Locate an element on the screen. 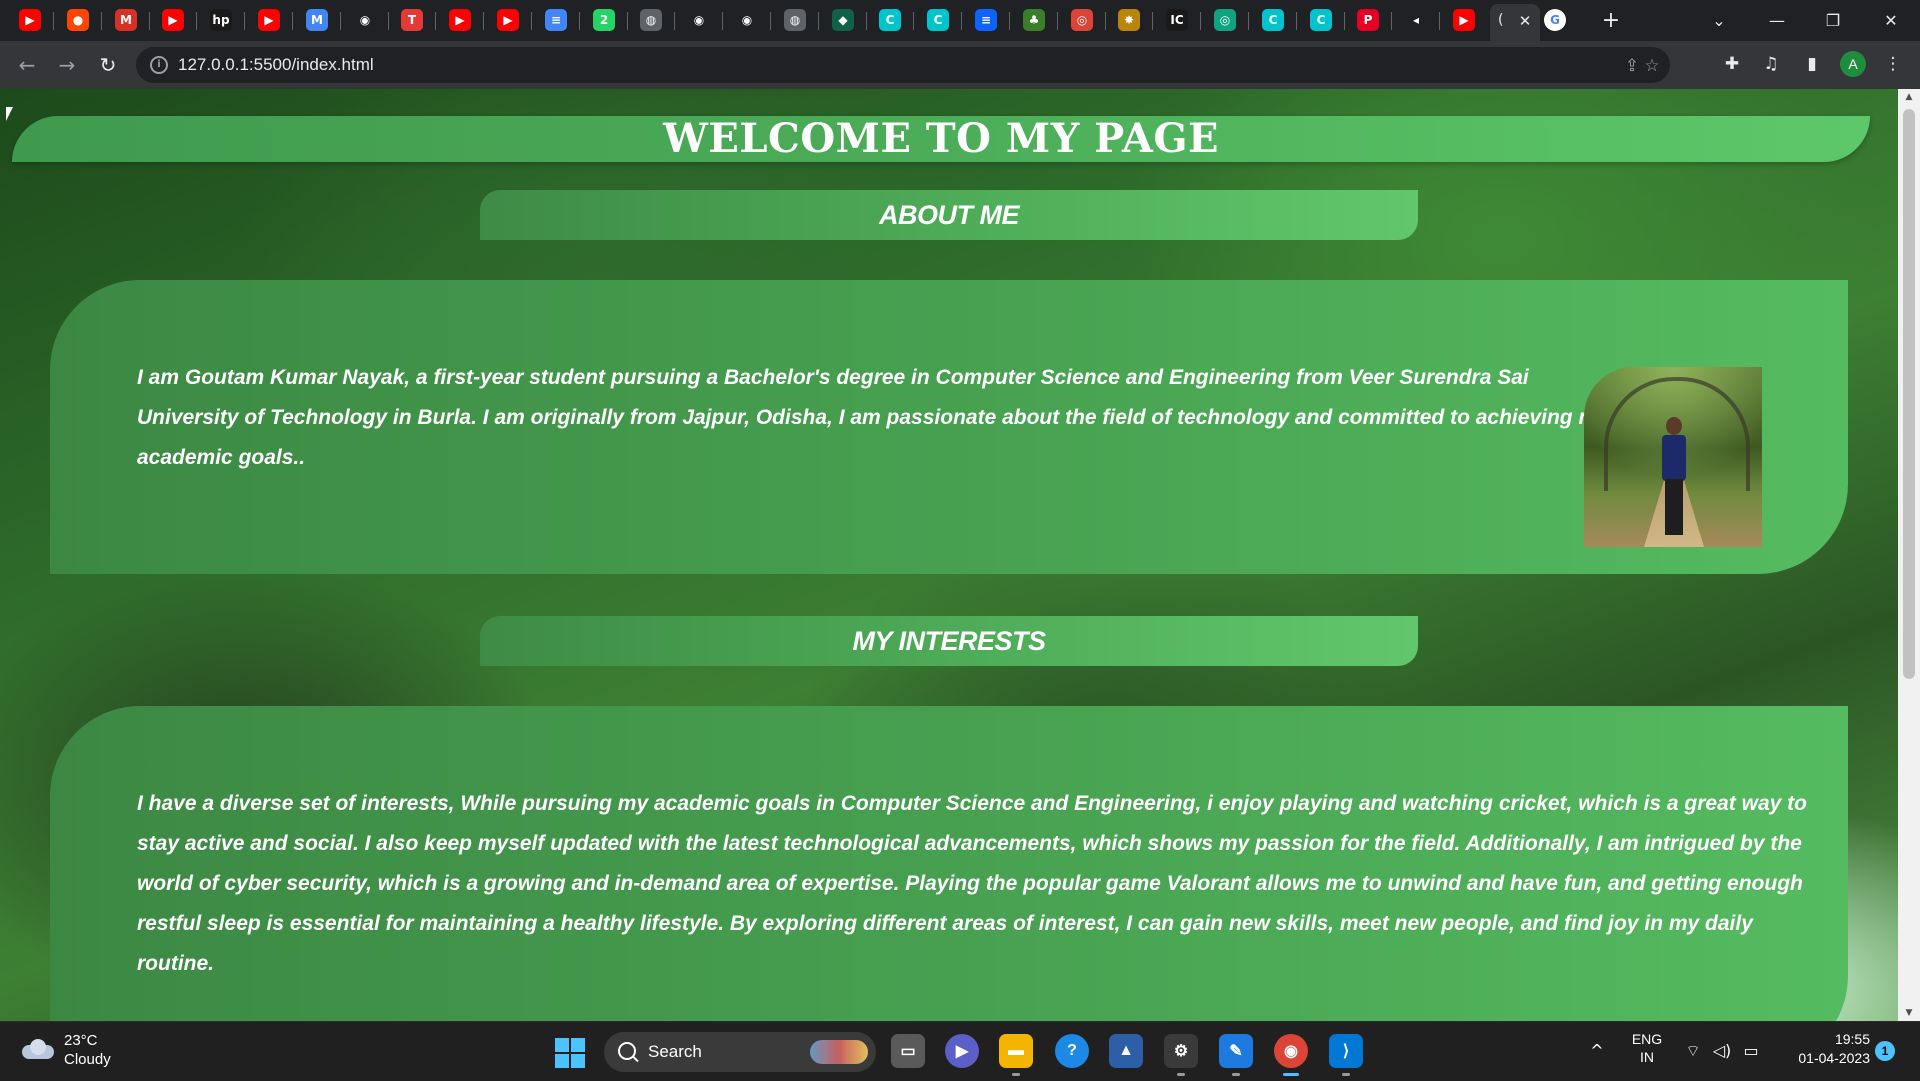  mongodb-tab-icon: ◆ is located at coordinates (843, 20).